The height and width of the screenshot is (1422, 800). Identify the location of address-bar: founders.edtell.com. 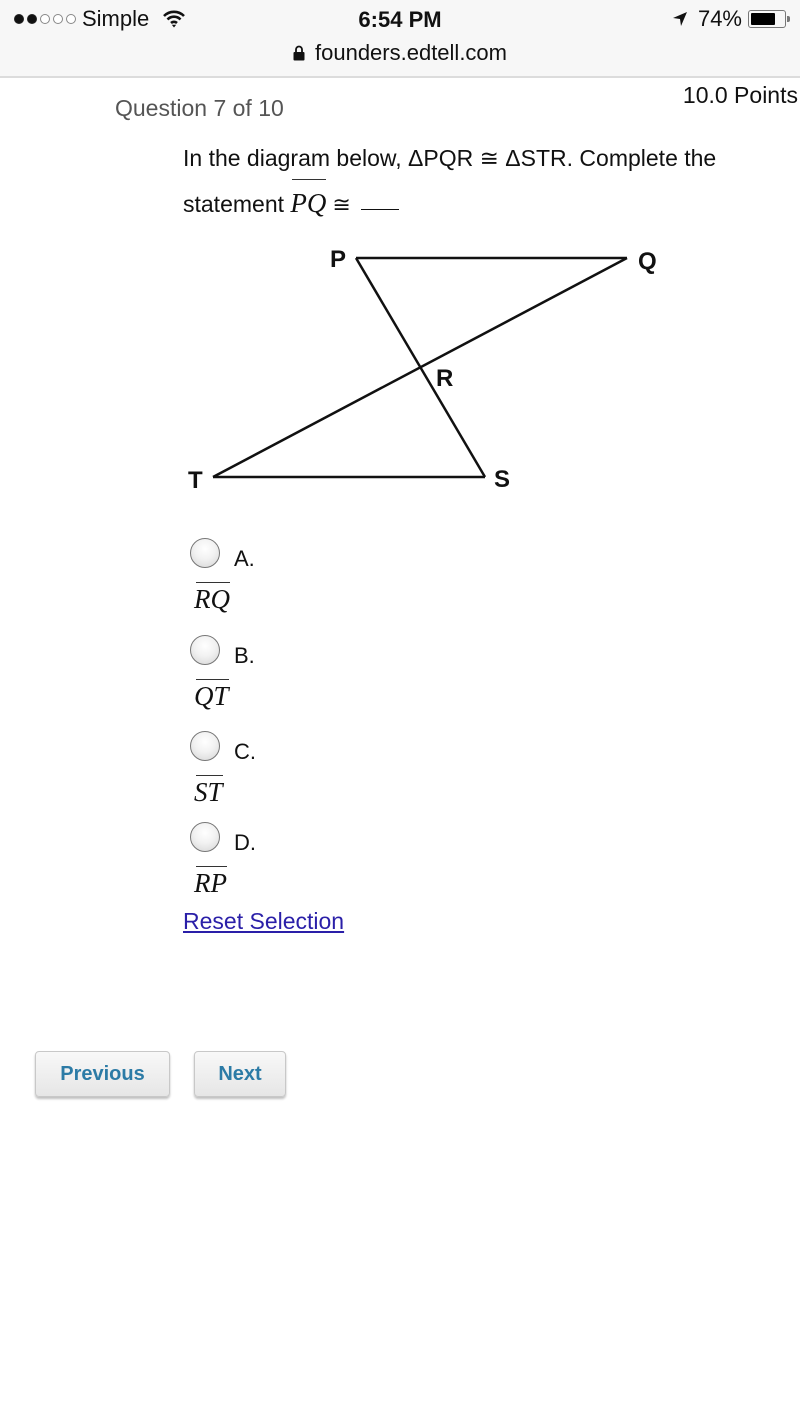
(400, 53).